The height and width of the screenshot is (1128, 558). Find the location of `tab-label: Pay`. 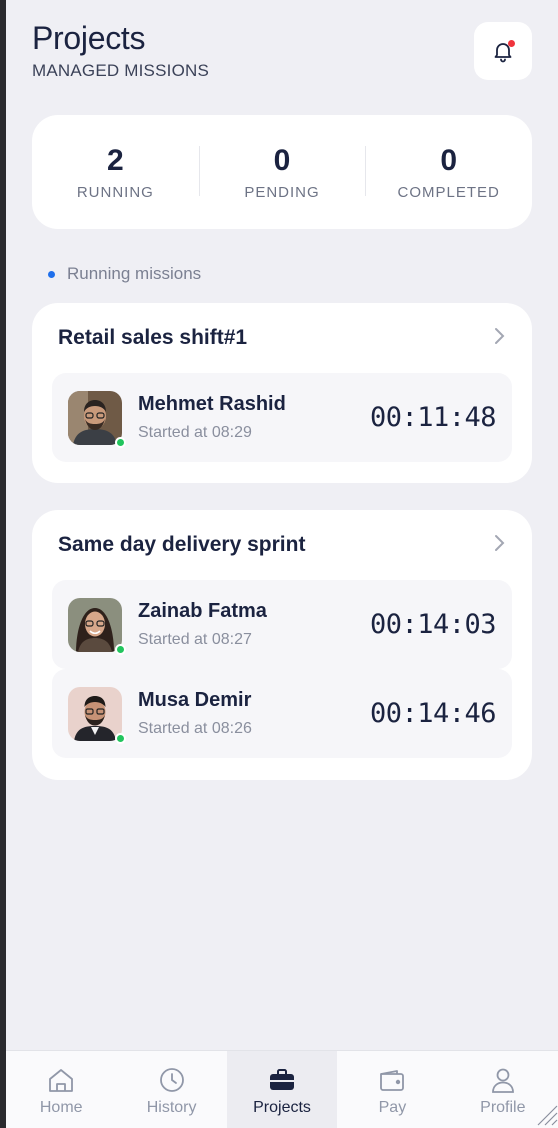

tab-label: Pay is located at coordinates (392, 1107).